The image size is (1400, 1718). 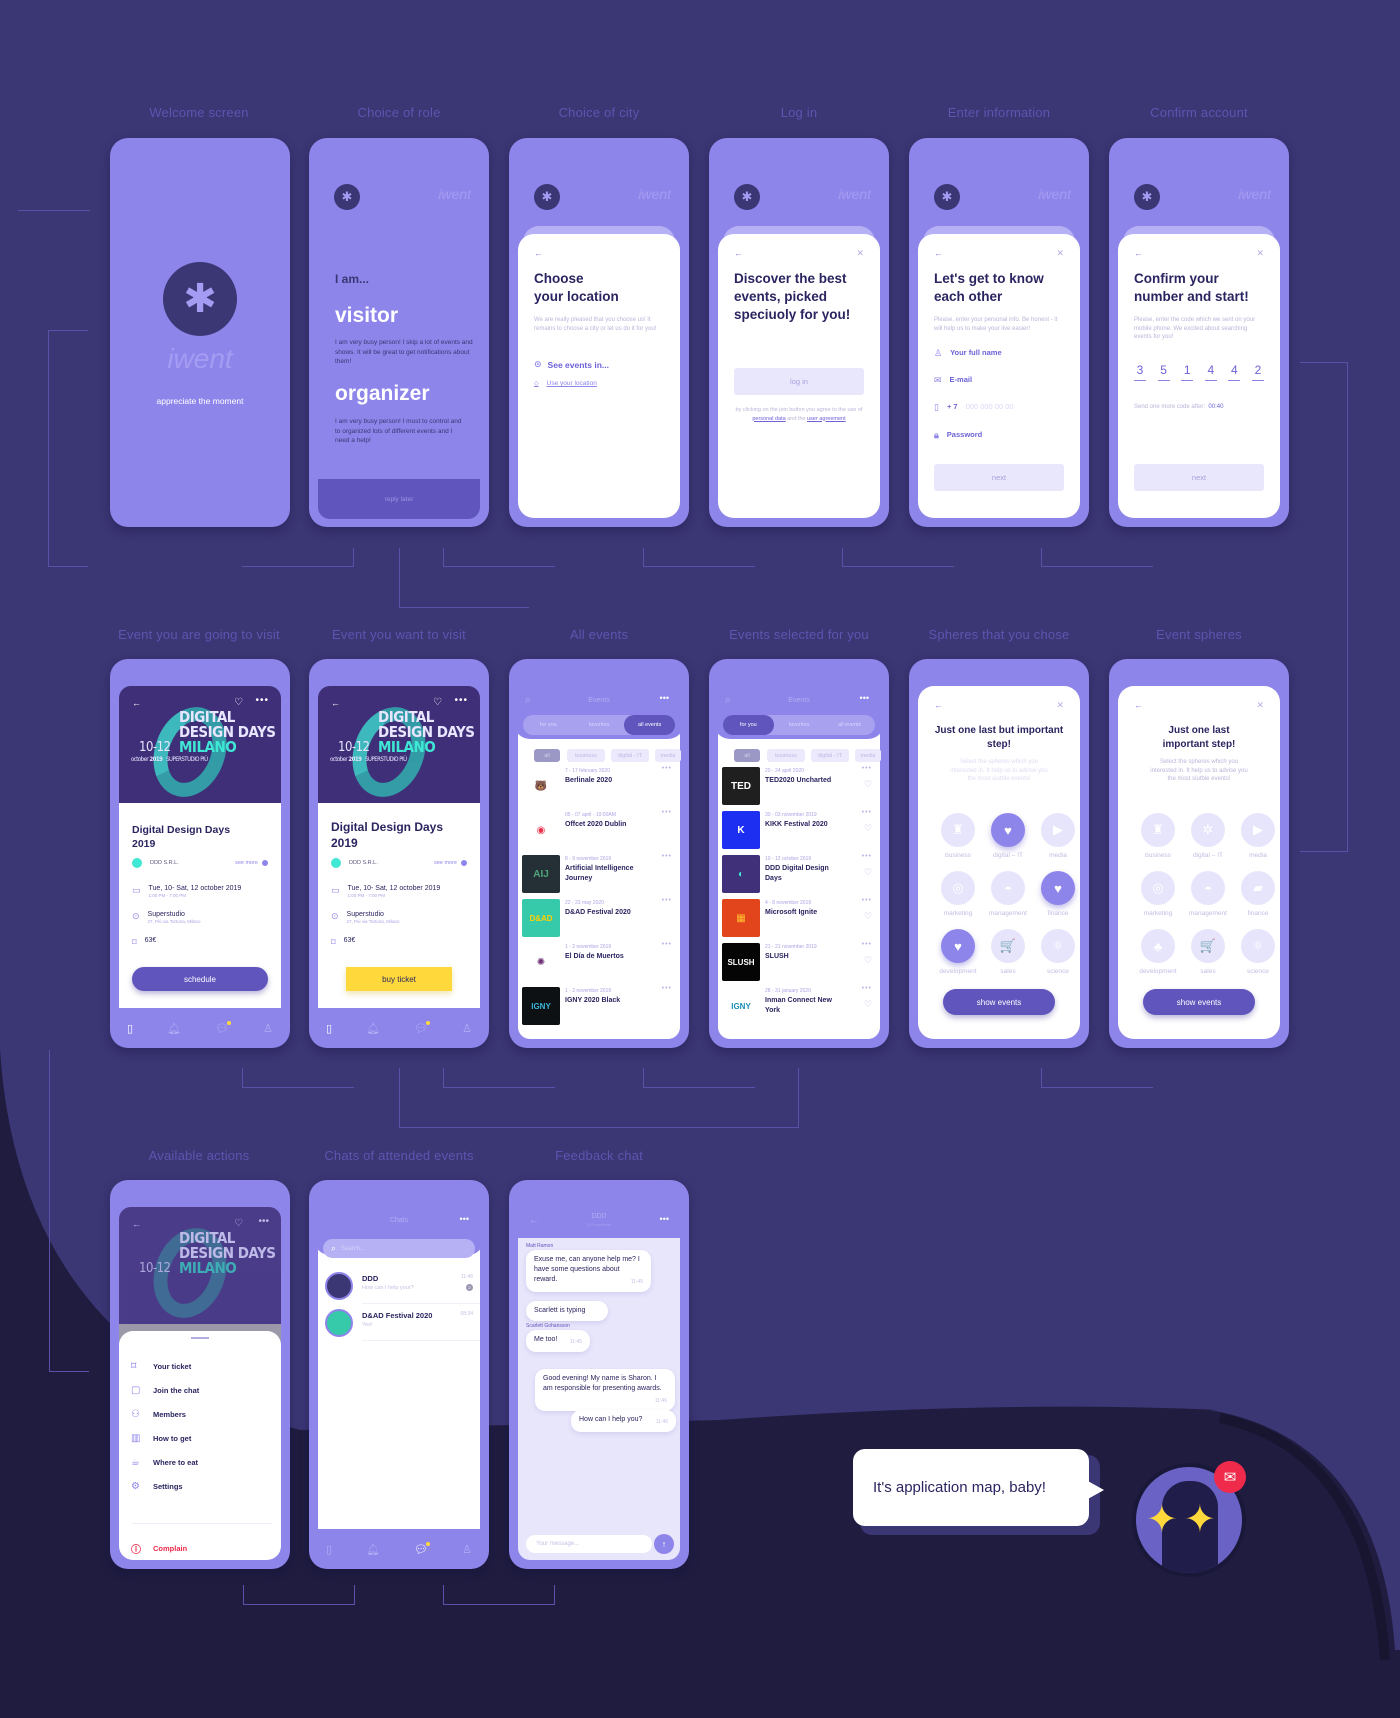 What do you see at coordinates (599, 787) in the screenshot?
I see `event-list-item: 🐻 7 - 17 february 2020 Berlinale 2020 •••` at bounding box center [599, 787].